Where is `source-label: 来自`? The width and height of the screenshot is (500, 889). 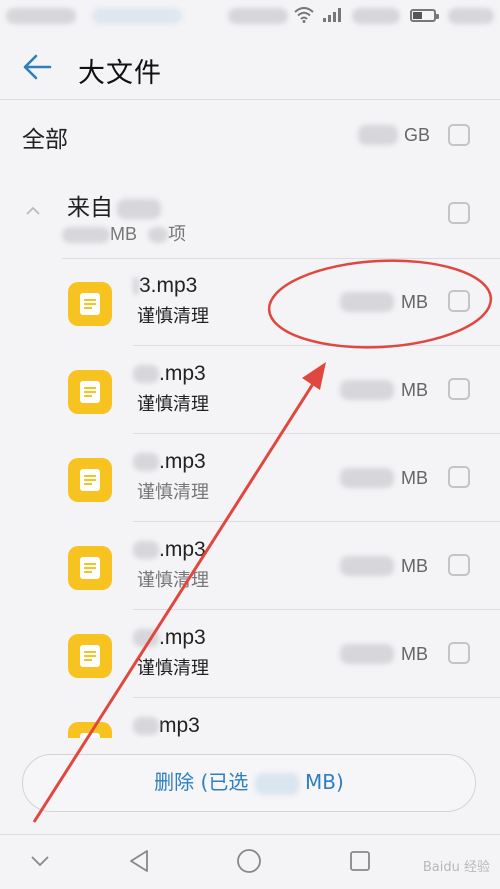
source-label: 来自 is located at coordinates (114, 205).